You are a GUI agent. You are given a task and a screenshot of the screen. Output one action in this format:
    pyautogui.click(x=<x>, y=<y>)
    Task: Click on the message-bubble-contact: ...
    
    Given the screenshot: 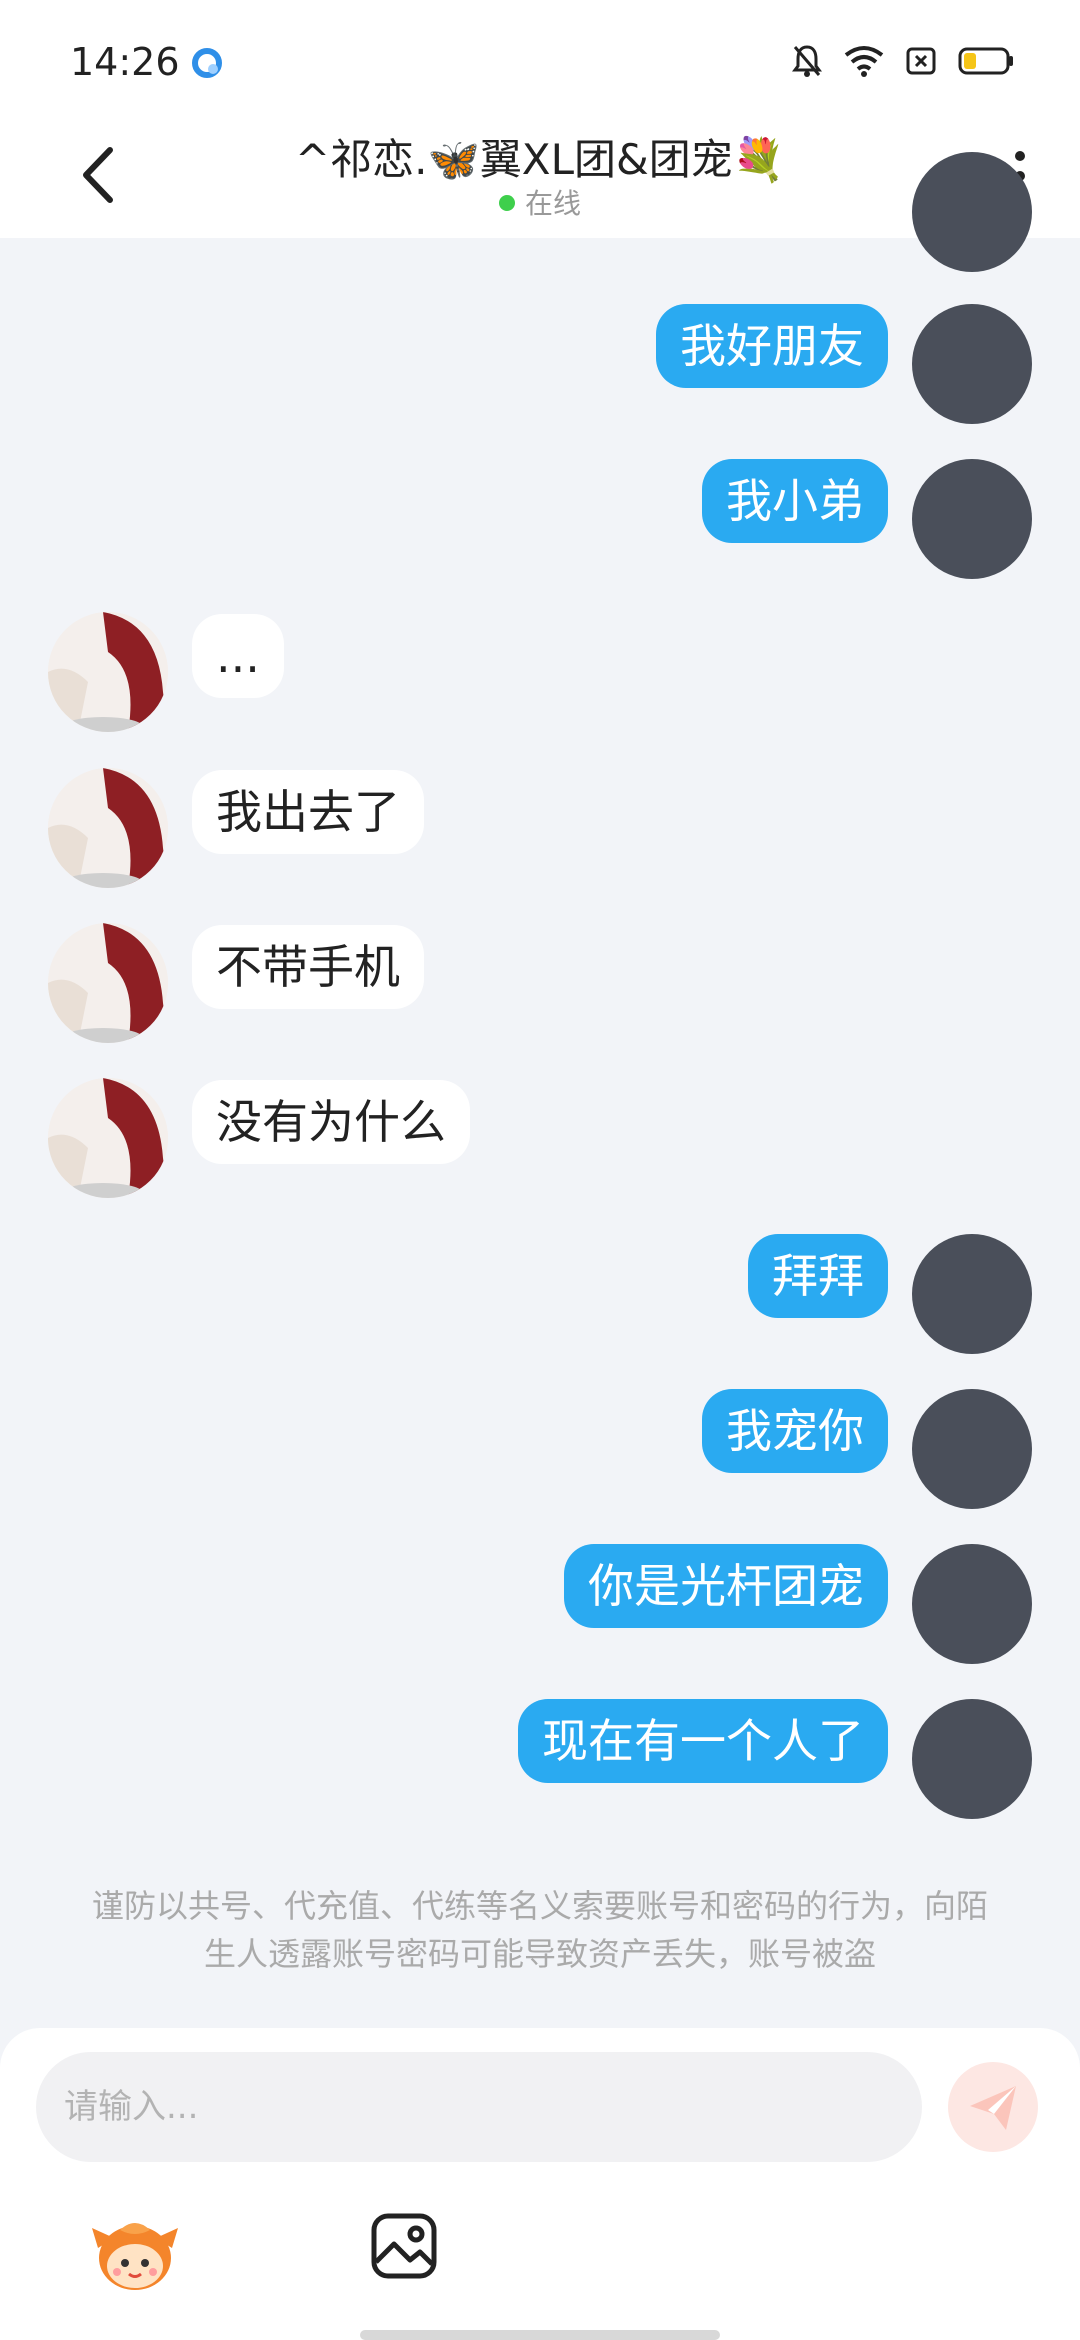 What is the action you would take?
    pyautogui.click(x=238, y=656)
    